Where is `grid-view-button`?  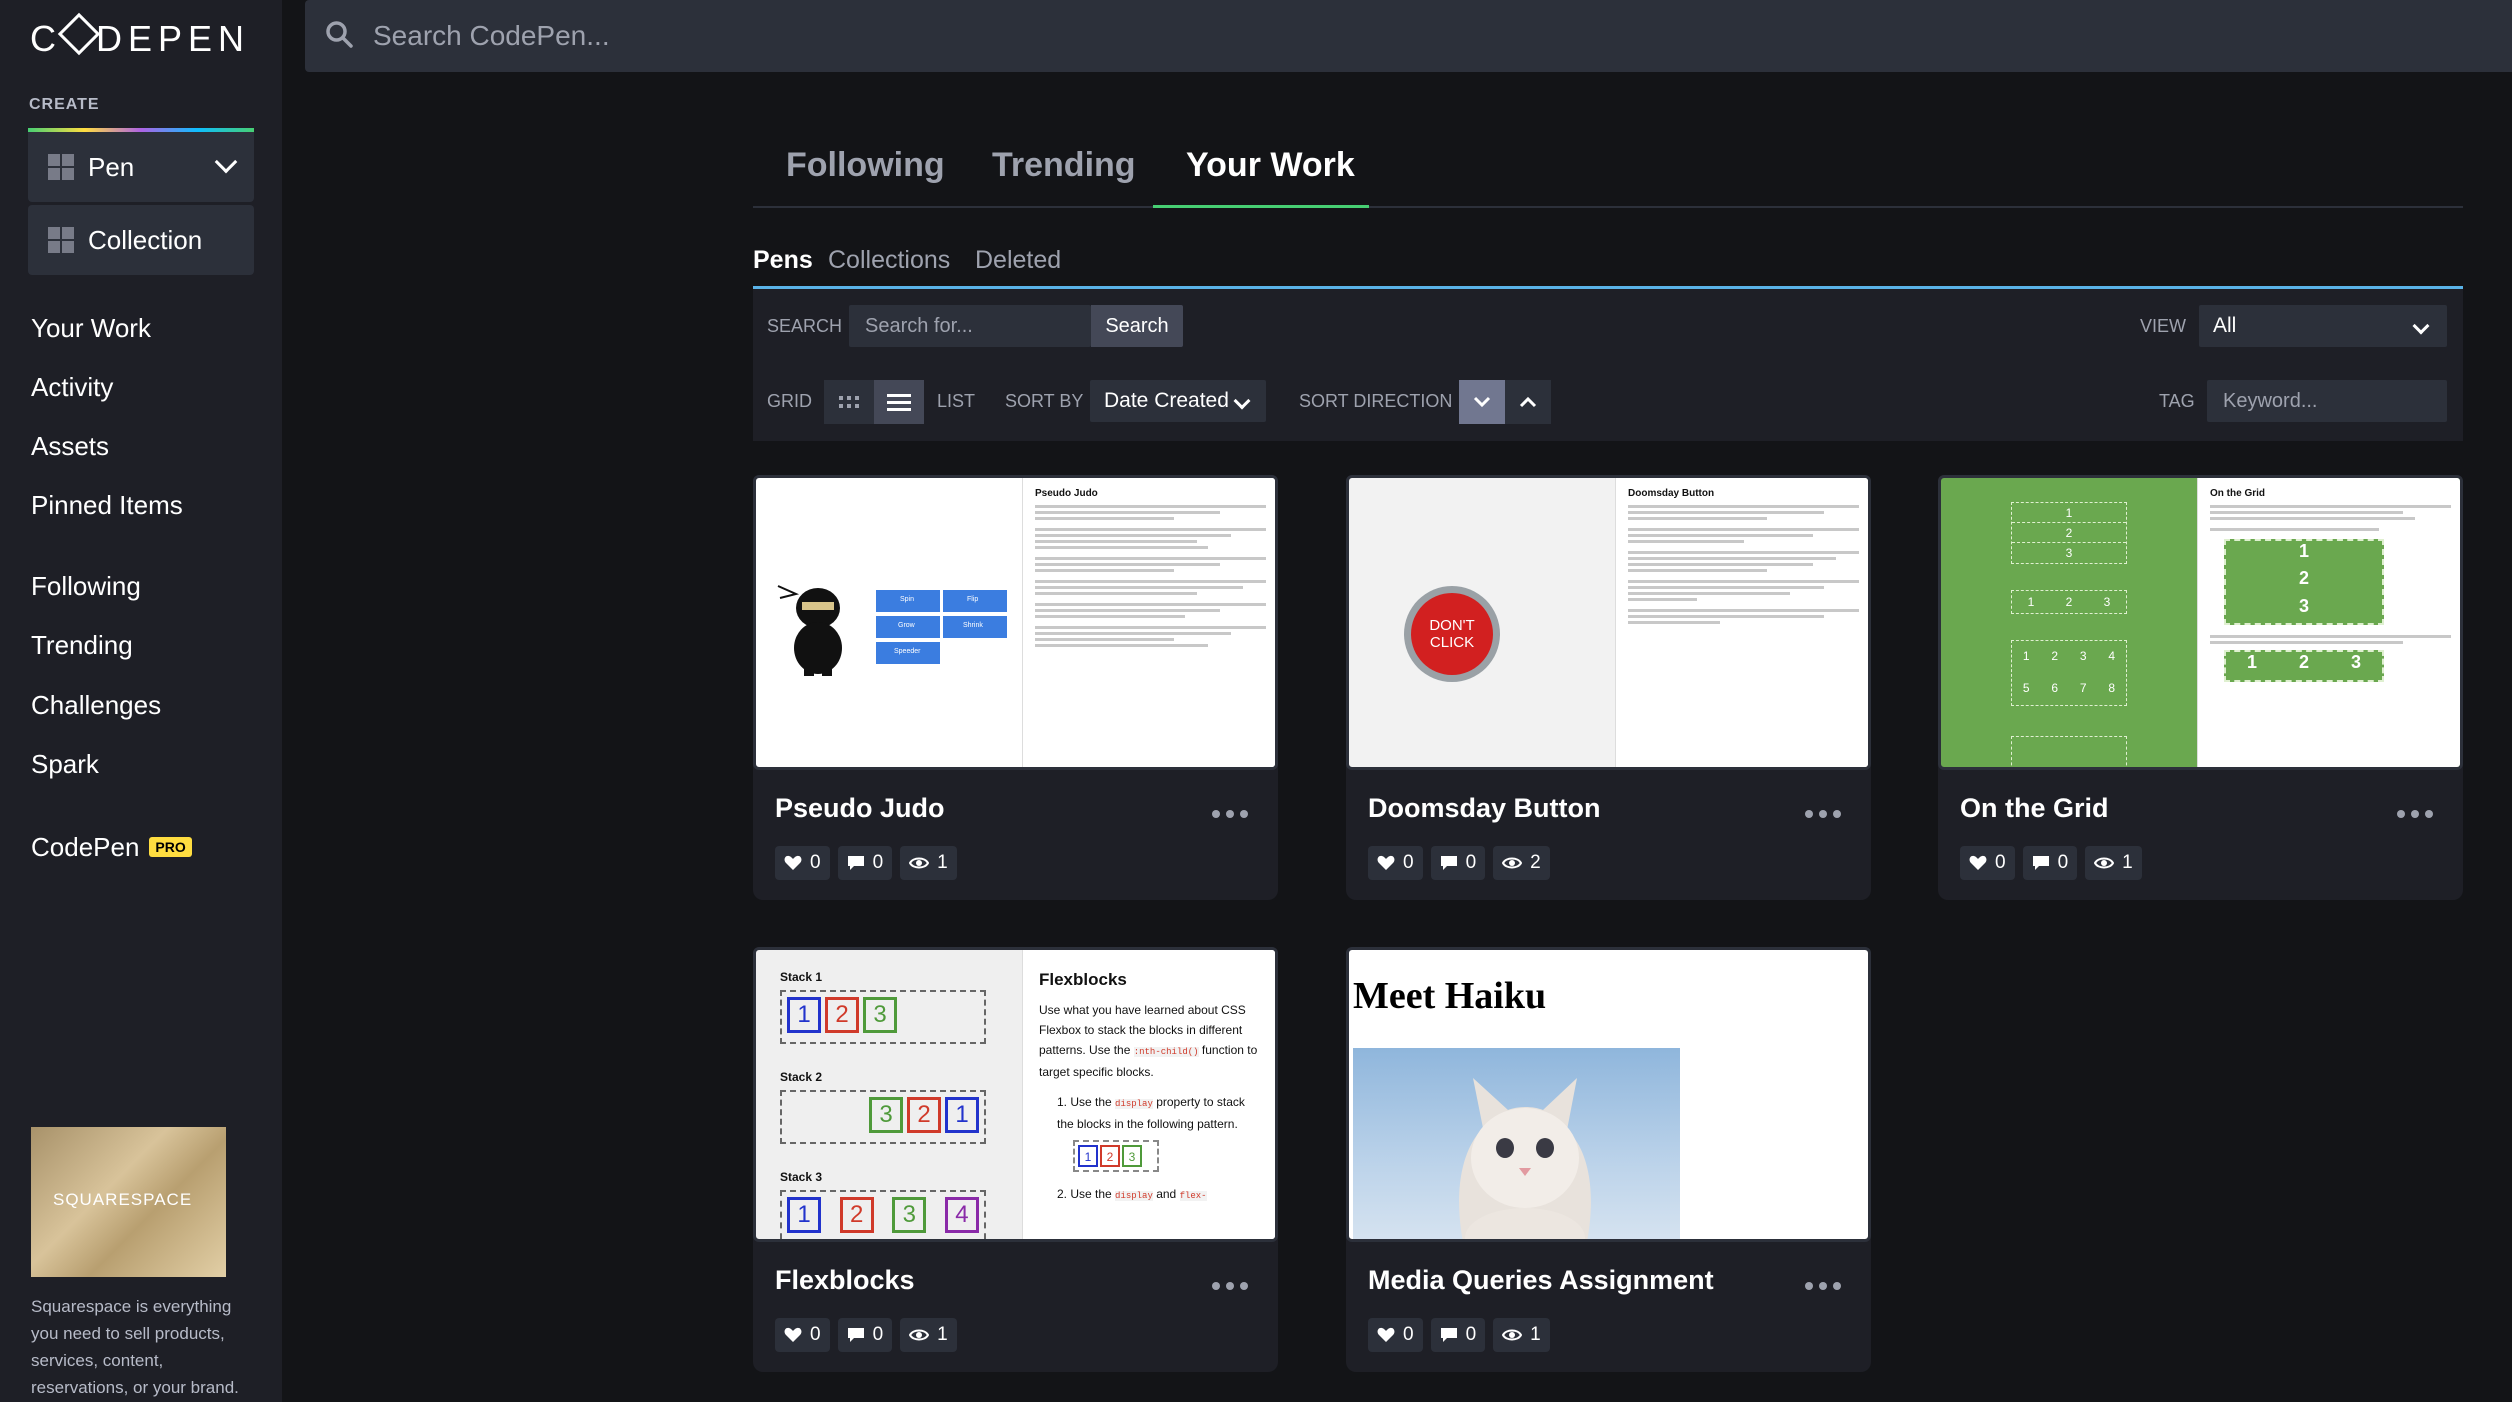
grid-view-button is located at coordinates (849, 402).